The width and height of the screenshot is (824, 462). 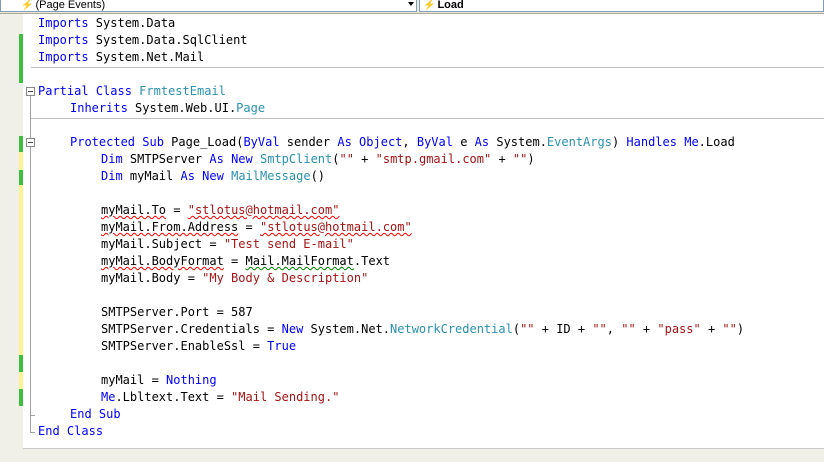 What do you see at coordinates (99, 108) in the screenshot?
I see `keyword: Inherits` at bounding box center [99, 108].